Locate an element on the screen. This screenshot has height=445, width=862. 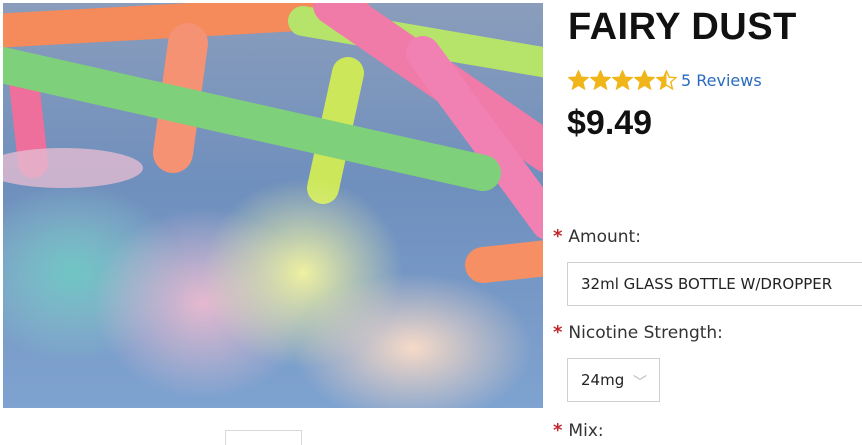
rating-stars is located at coordinates (623, 80).